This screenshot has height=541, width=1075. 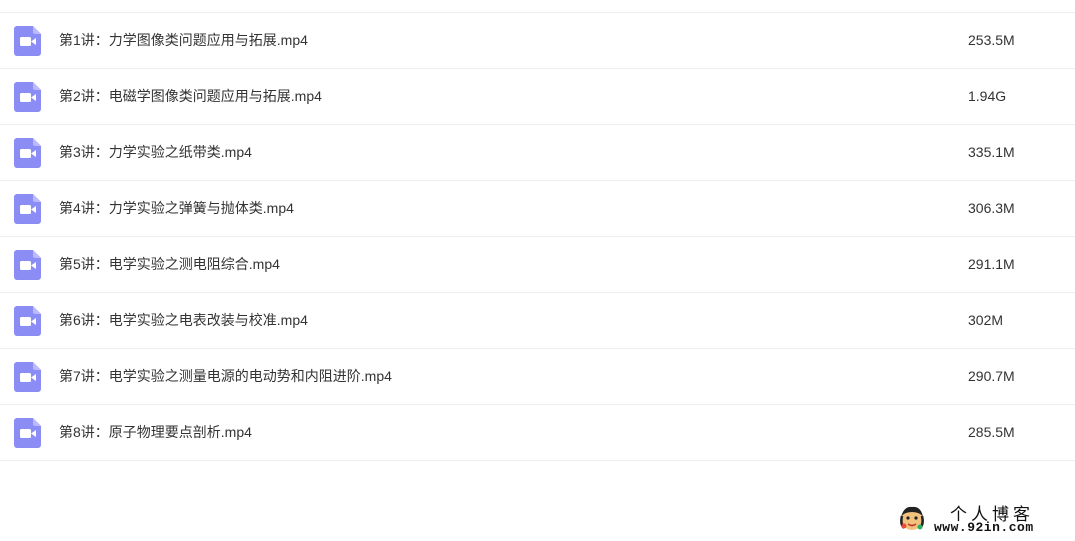 What do you see at coordinates (155, 152) in the screenshot?
I see `file-name: 第3讲：力学实验之纸带类.mp4` at bounding box center [155, 152].